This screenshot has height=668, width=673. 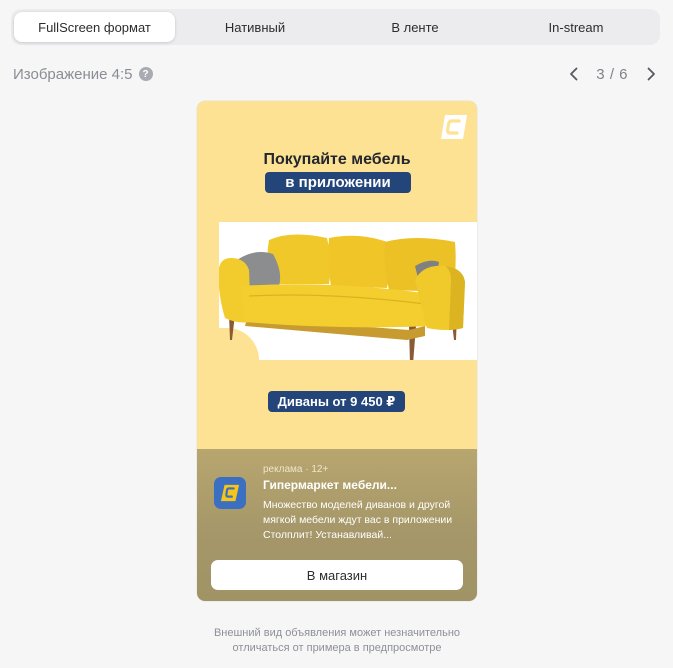 I want to click on pager: 3 / 6, so click(x=613, y=74).